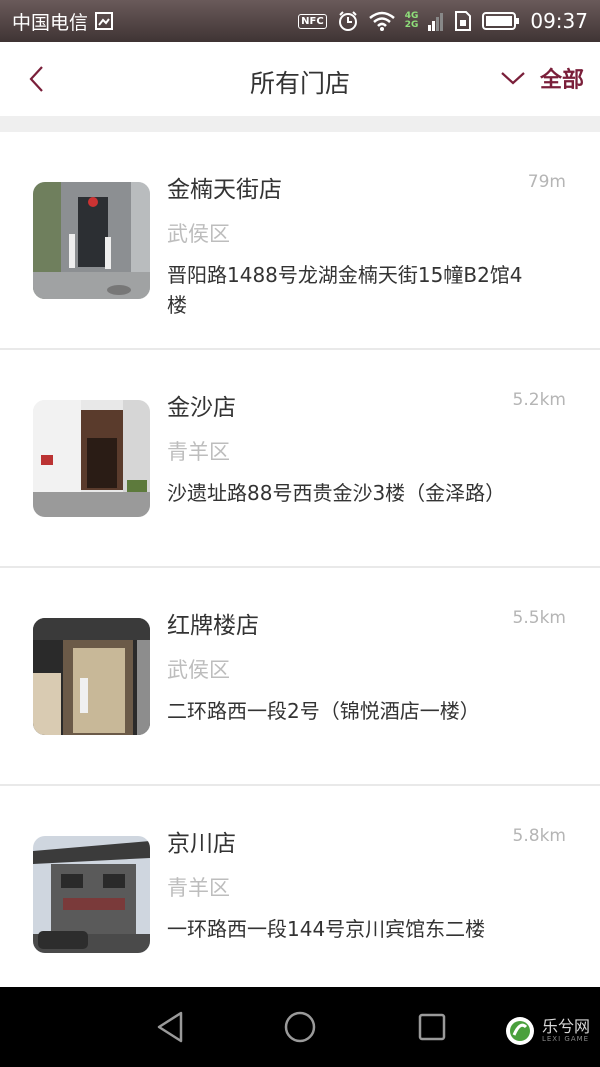  I want to click on store-name: 京川店, so click(201, 844).